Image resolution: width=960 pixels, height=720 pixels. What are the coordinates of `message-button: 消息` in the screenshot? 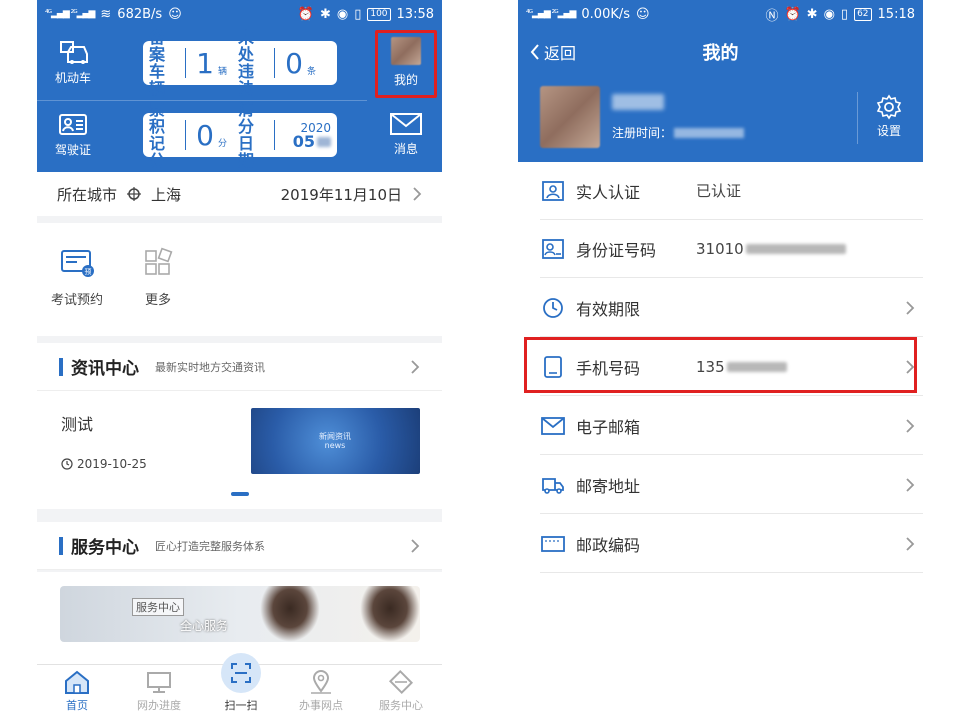 It's located at (406, 136).